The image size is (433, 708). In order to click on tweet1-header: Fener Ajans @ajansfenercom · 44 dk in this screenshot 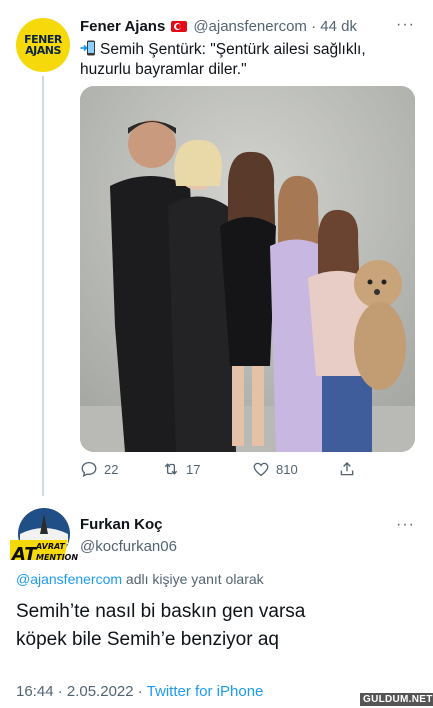, I will do `click(218, 26)`.